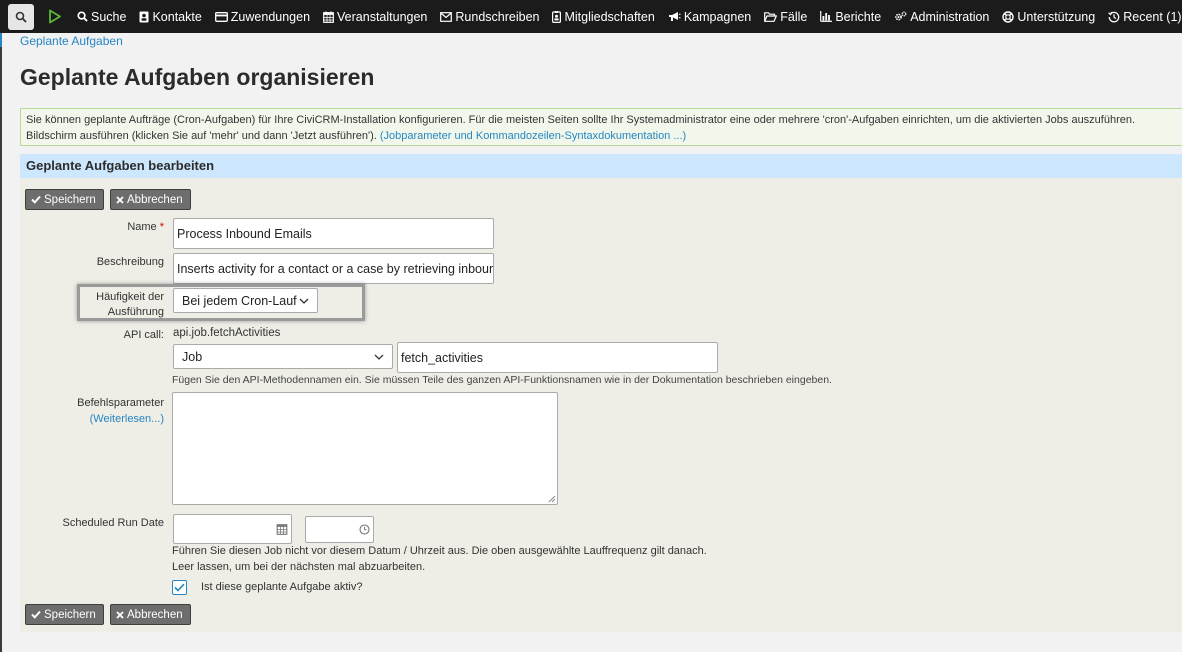  What do you see at coordinates (142, 227) in the screenshot?
I see `name-label-text: Name` at bounding box center [142, 227].